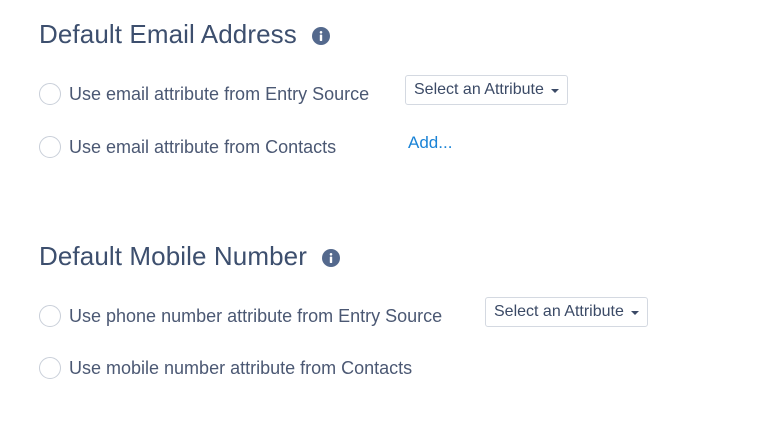 The height and width of the screenshot is (426, 770). Describe the element at coordinates (168, 33) in the screenshot. I see `default-email-title: Default Email Address` at that location.